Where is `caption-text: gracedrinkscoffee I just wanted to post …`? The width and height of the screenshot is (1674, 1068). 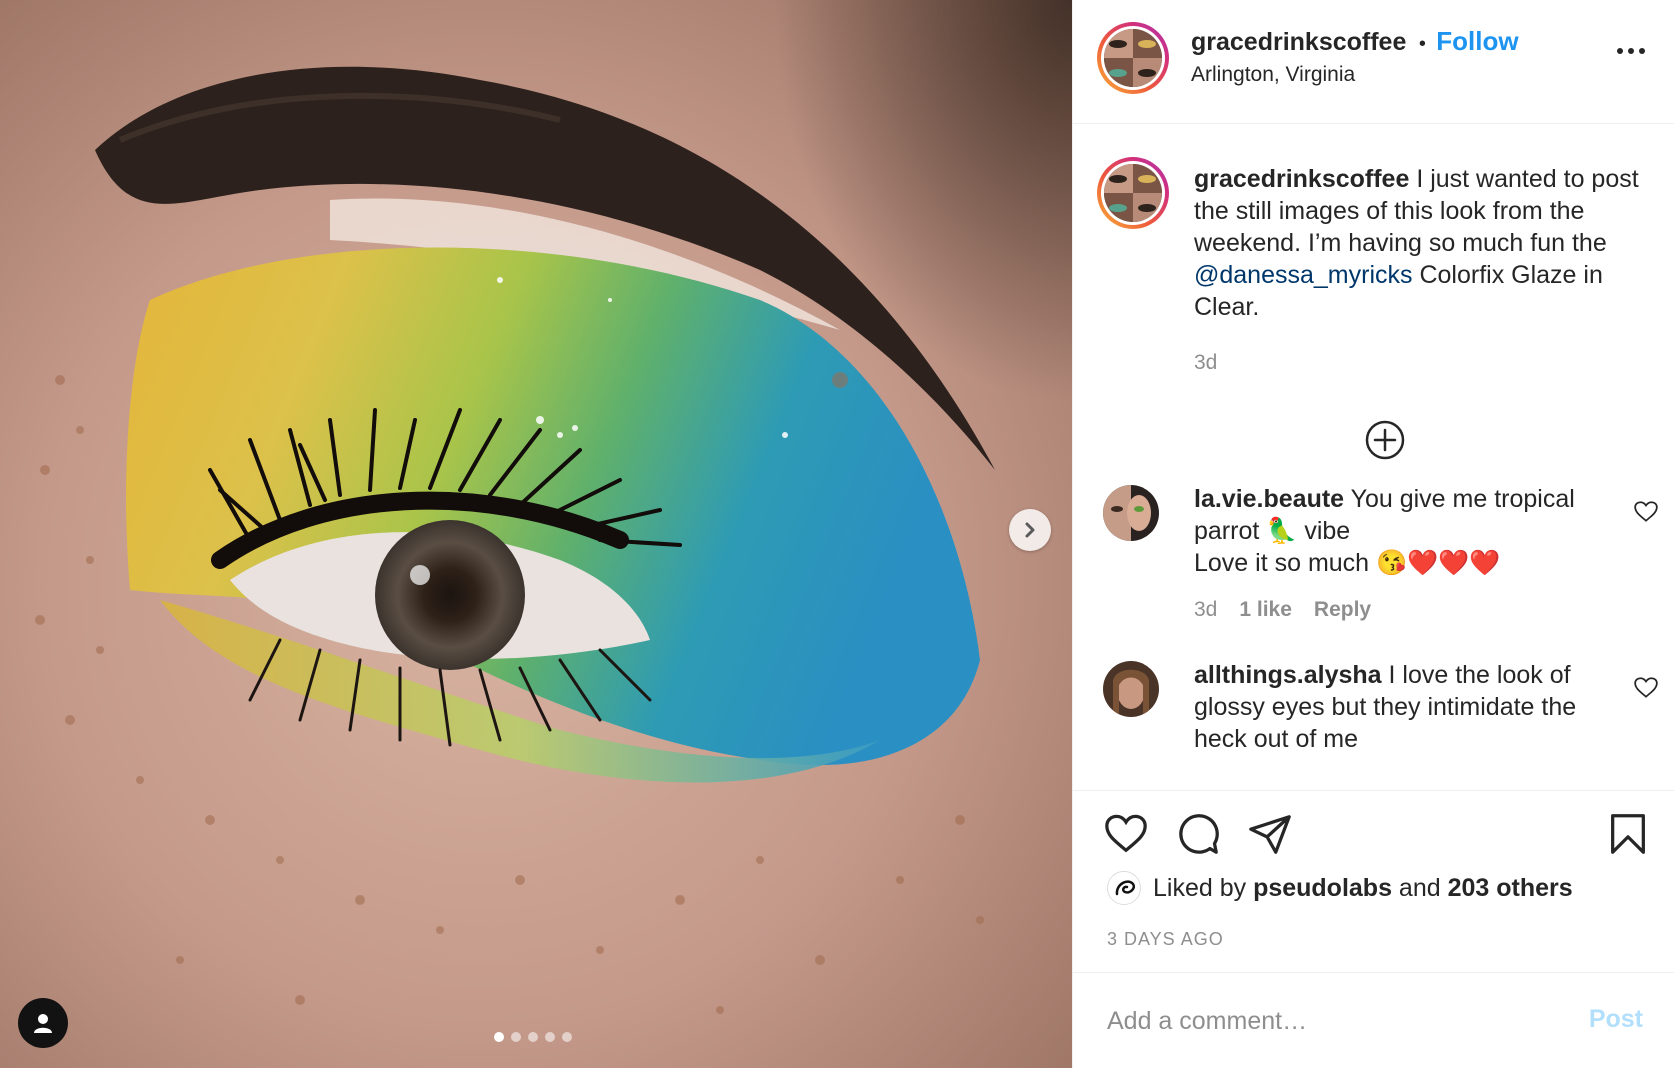
caption-text: gracedrinkscoffee I just wanted to post … is located at coordinates (1416, 243).